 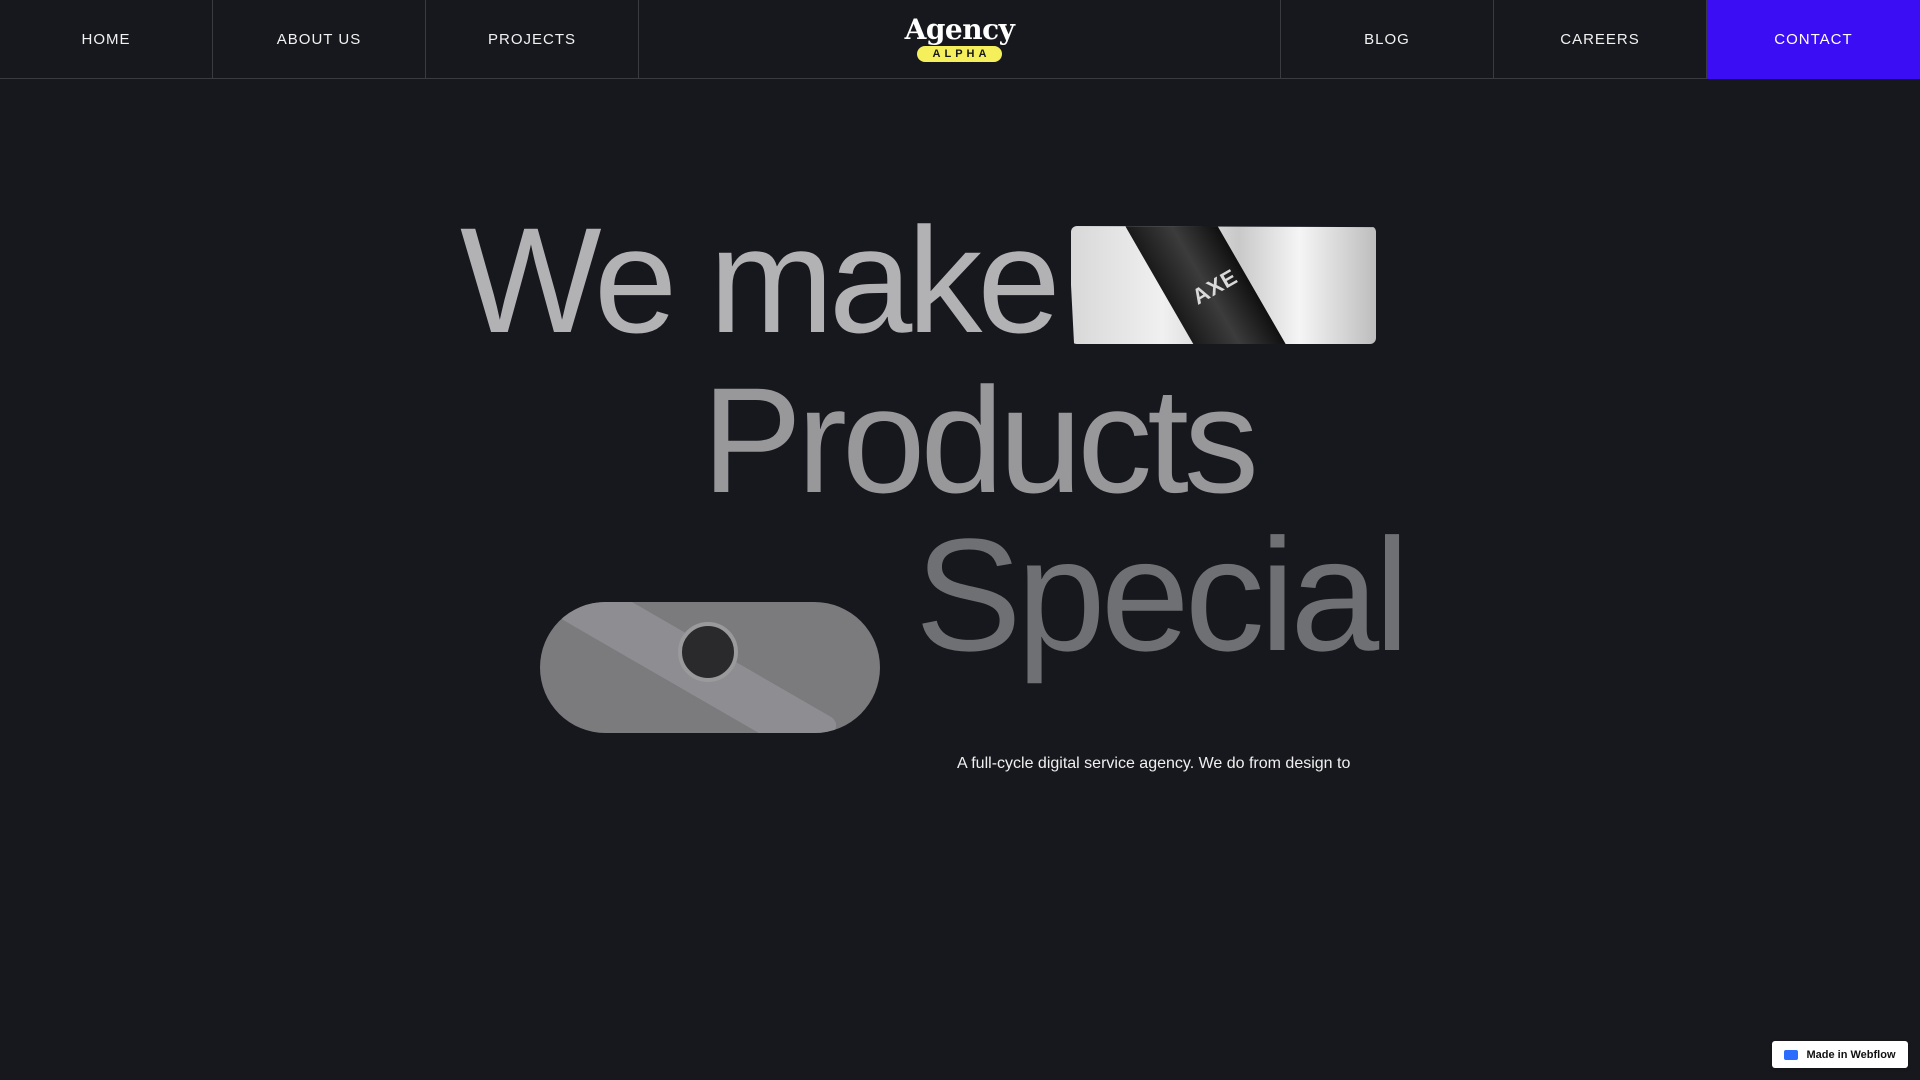 What do you see at coordinates (959, 54) in the screenshot?
I see `logo-badge: ALPHA` at bounding box center [959, 54].